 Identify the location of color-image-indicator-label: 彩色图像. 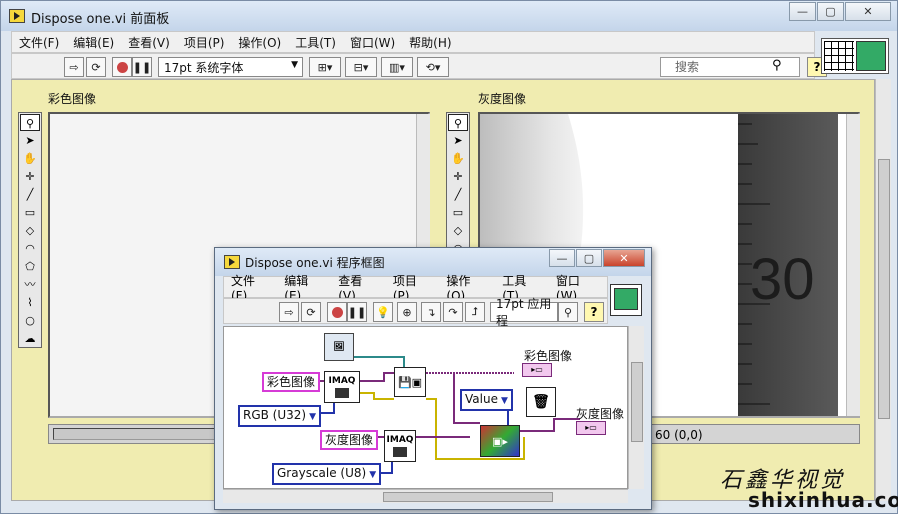
(548, 356).